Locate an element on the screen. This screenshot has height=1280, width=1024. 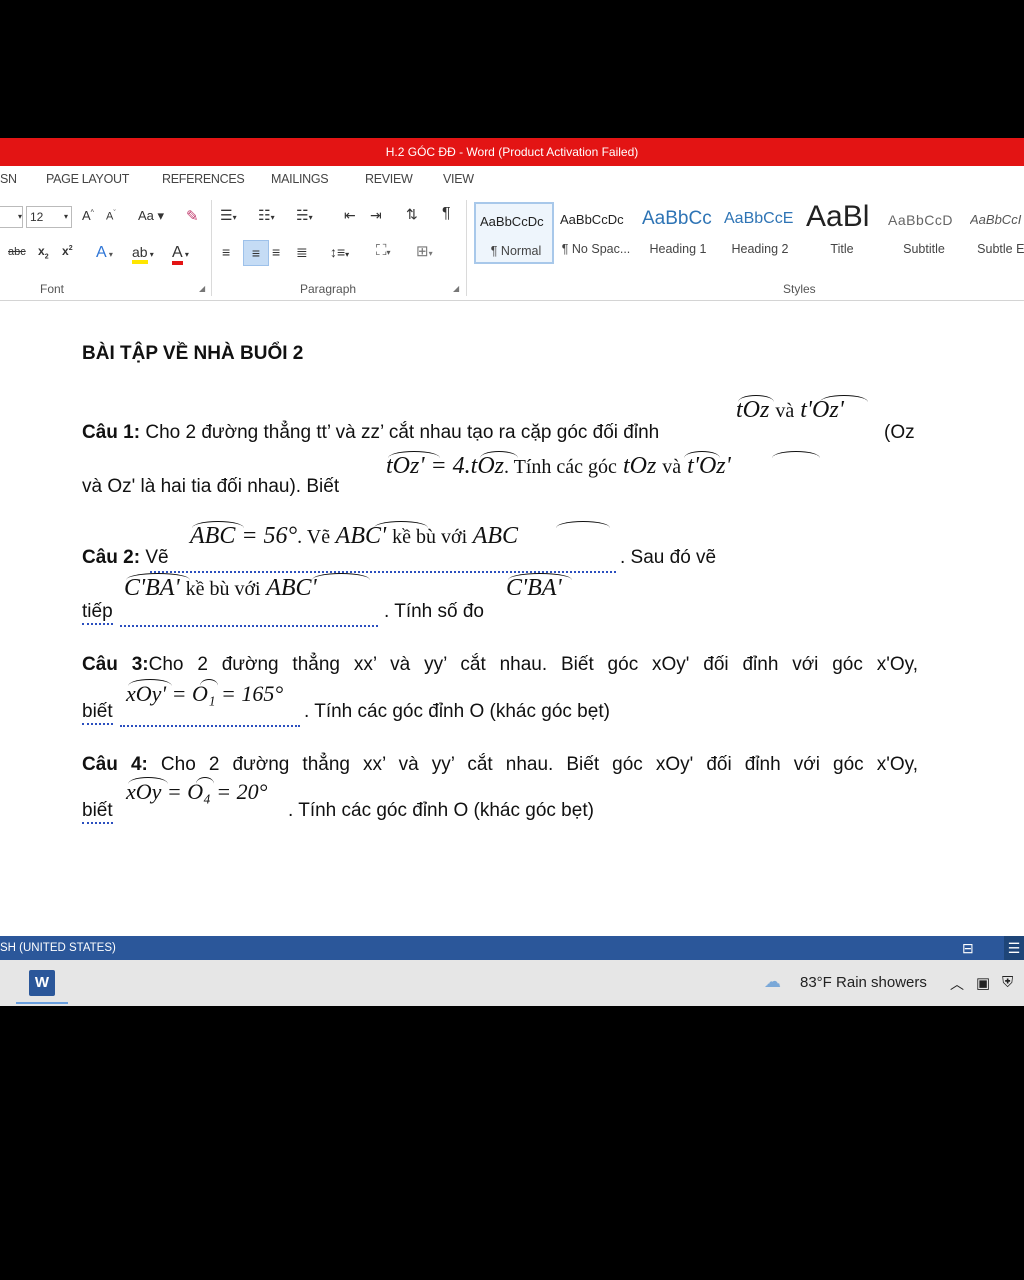
tab-page-layout: PAGE LAYOUT is located at coordinates (87, 179).